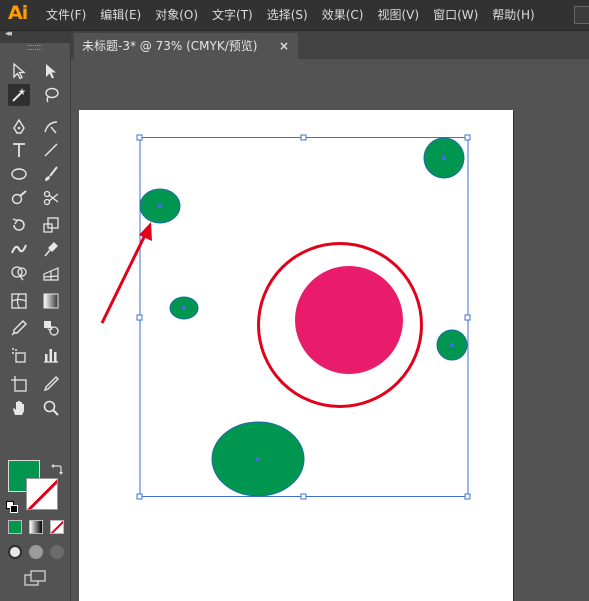  What do you see at coordinates (51, 71) in the screenshot?
I see `direct-selection-tool-icon` at bounding box center [51, 71].